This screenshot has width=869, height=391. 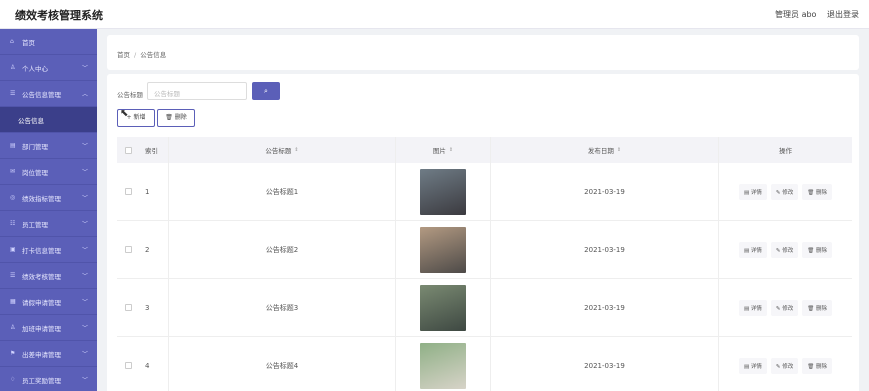 What do you see at coordinates (484, 308) in the screenshot?
I see `table-row: 3 公告标题3 2021-03-19 ▤ 详情 ✎ 修改 🗑 删除` at bounding box center [484, 308].